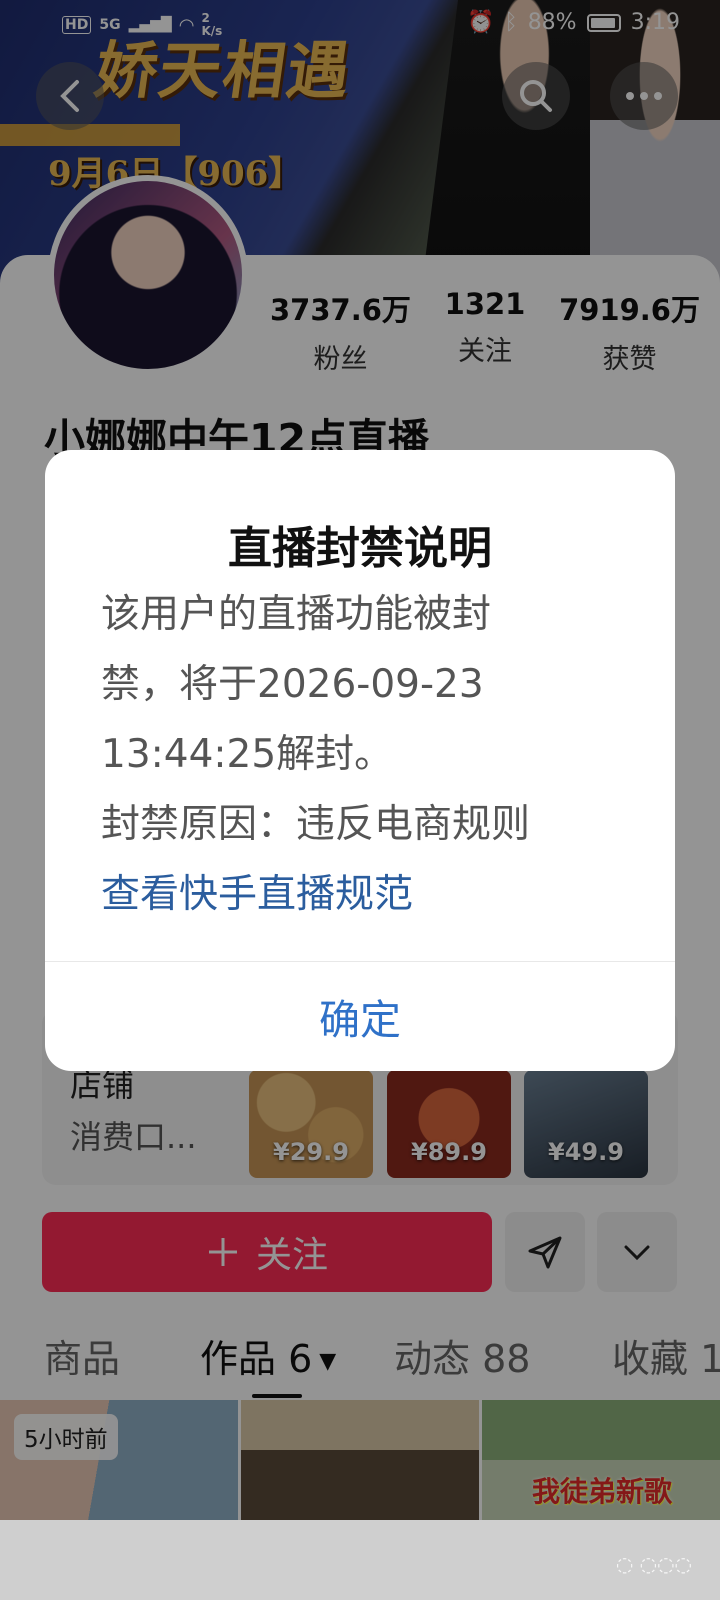  I want to click on dialog-title: 直播封禁说明, so click(360, 548).